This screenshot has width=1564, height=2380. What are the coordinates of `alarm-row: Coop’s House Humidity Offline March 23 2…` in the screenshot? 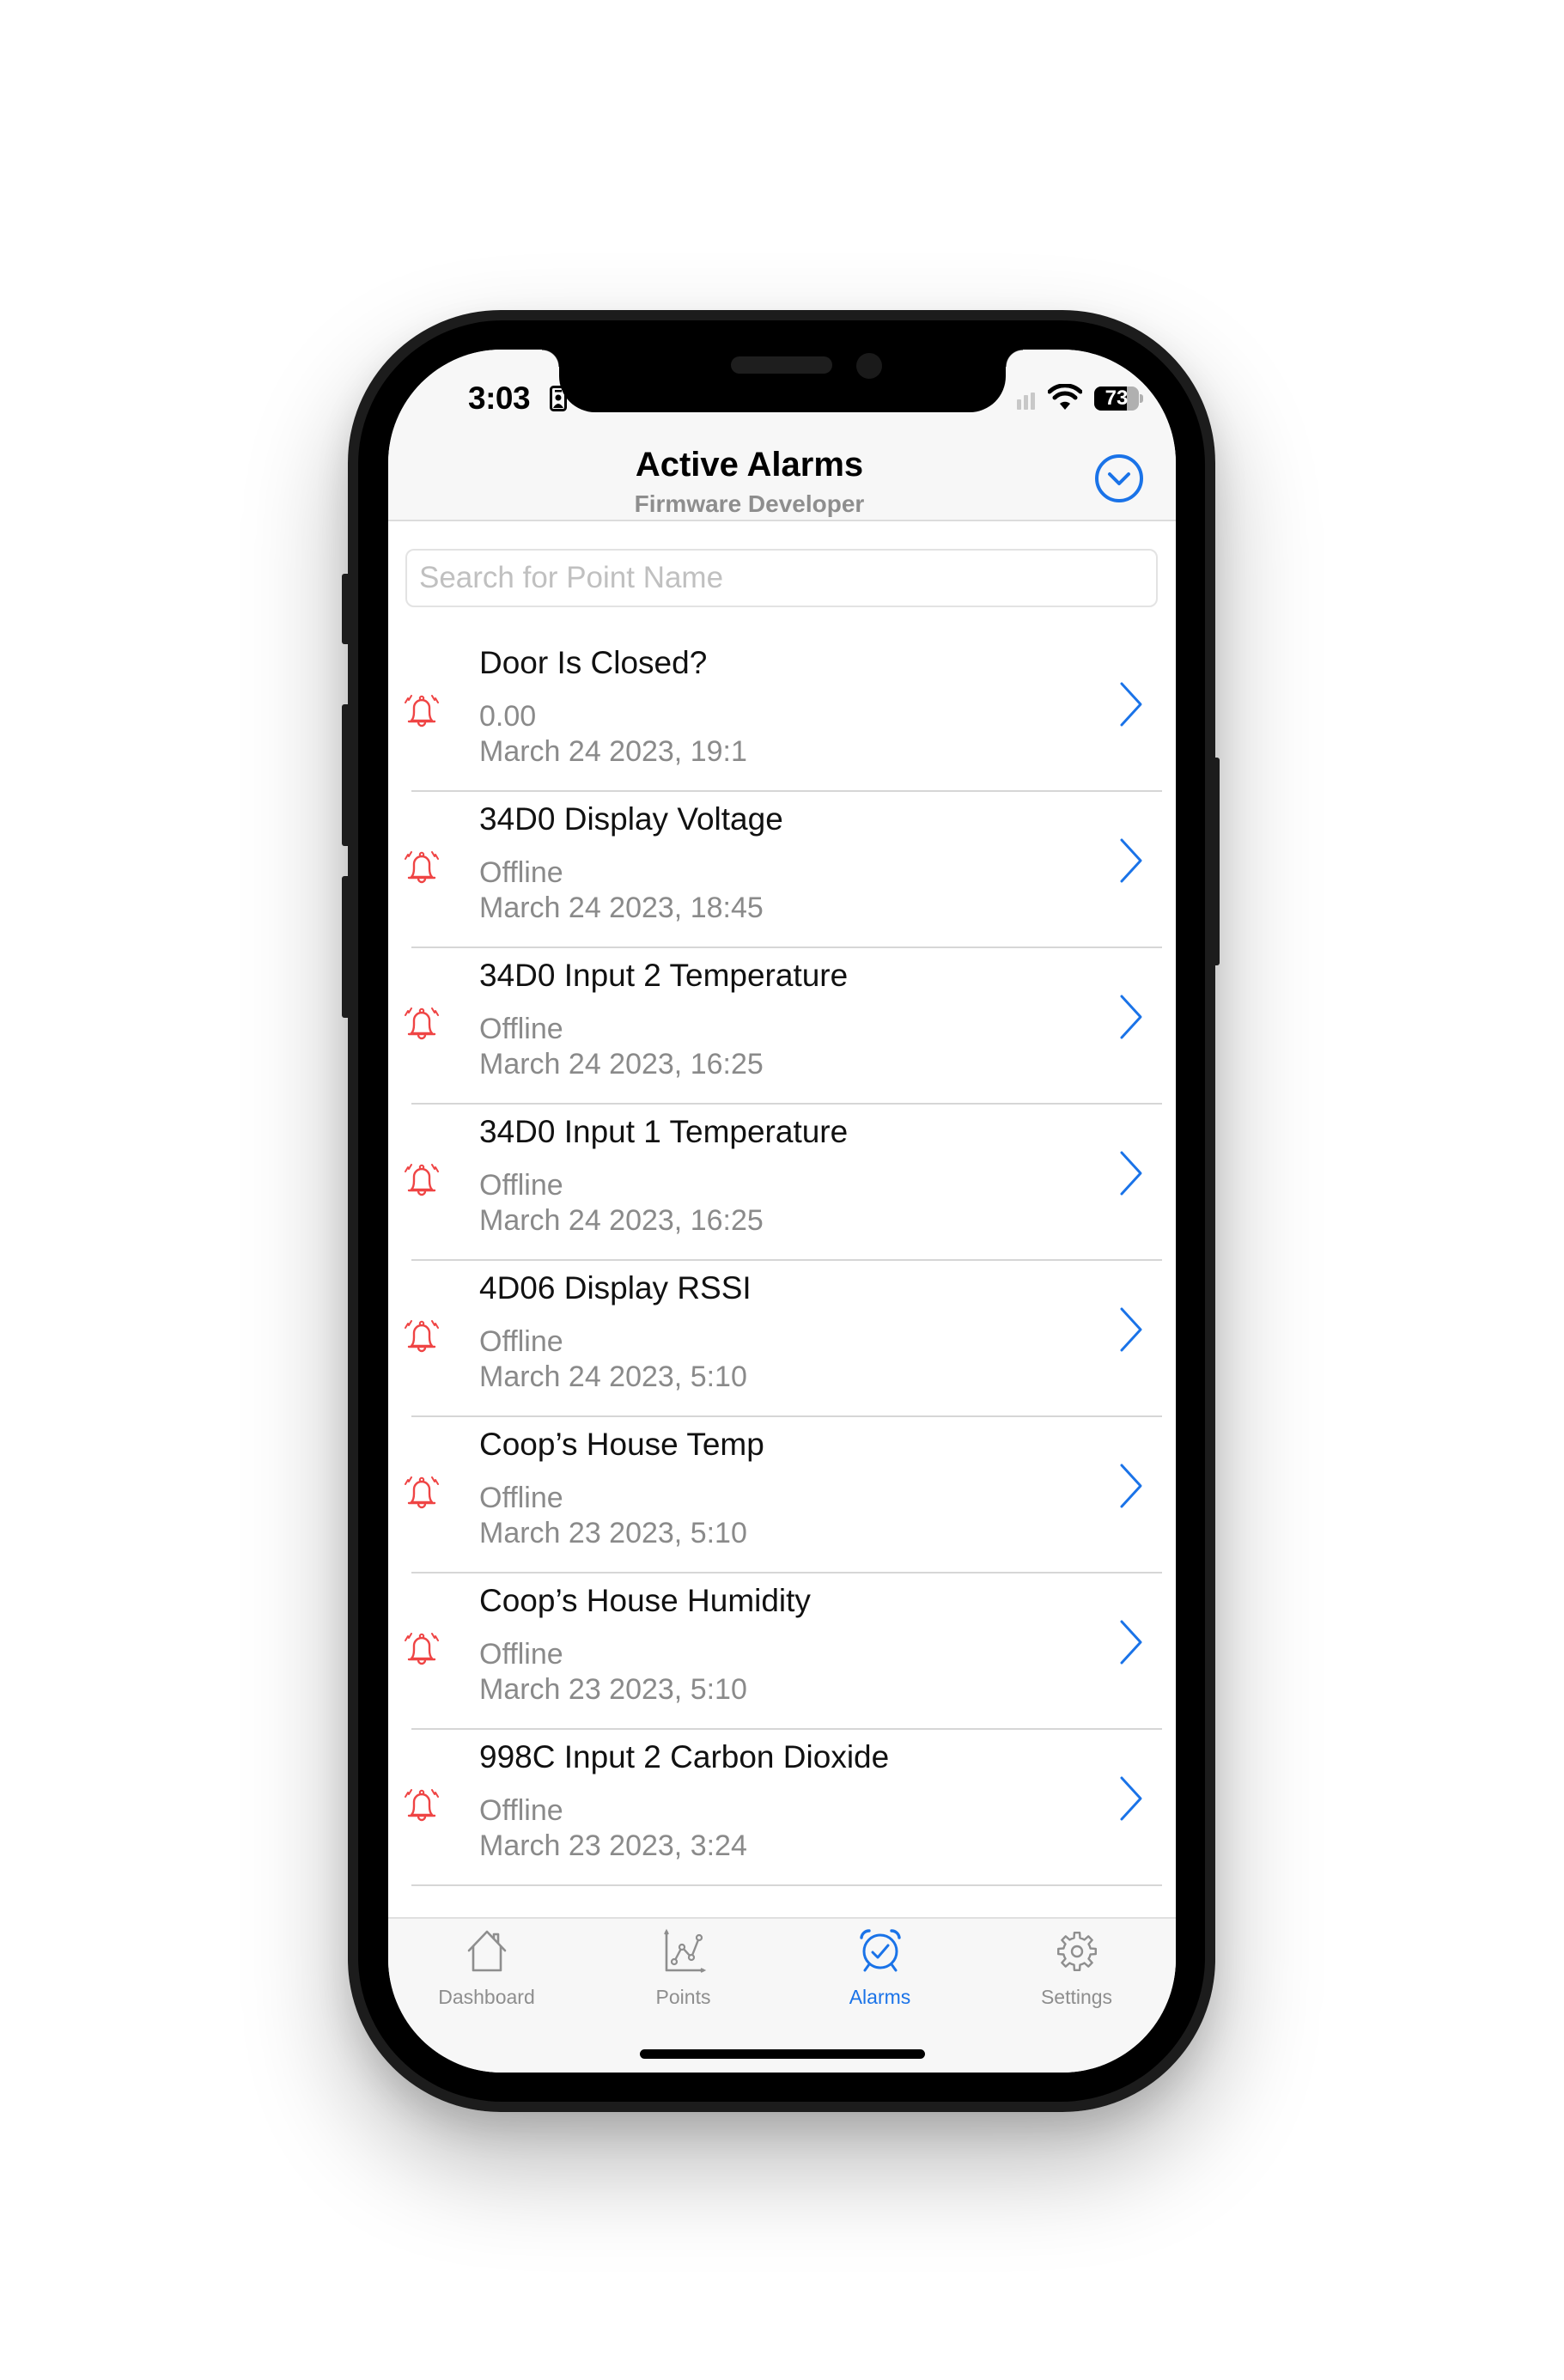 It's located at (782, 1652).